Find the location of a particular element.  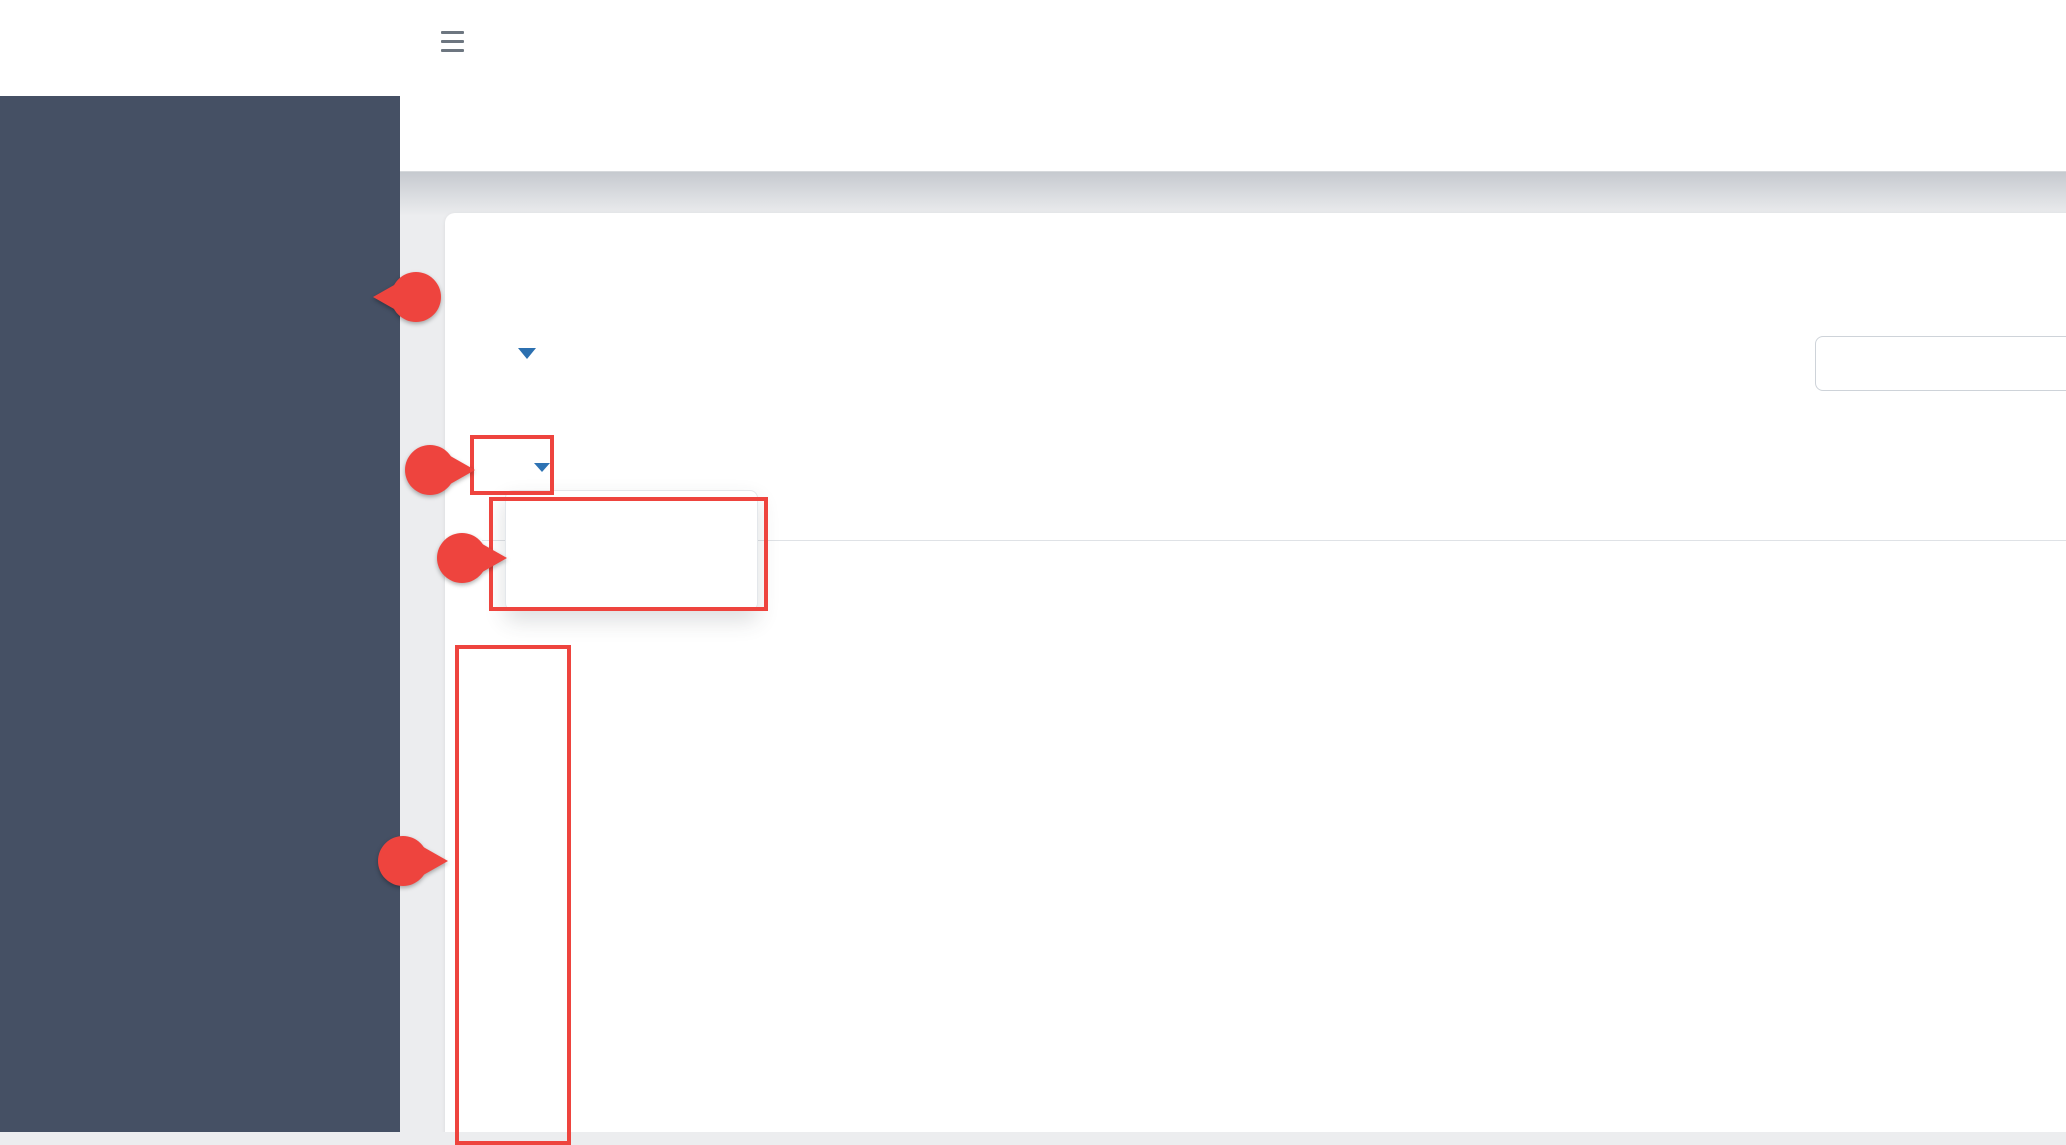

gear-dropdown-menu is located at coordinates (631, 550).